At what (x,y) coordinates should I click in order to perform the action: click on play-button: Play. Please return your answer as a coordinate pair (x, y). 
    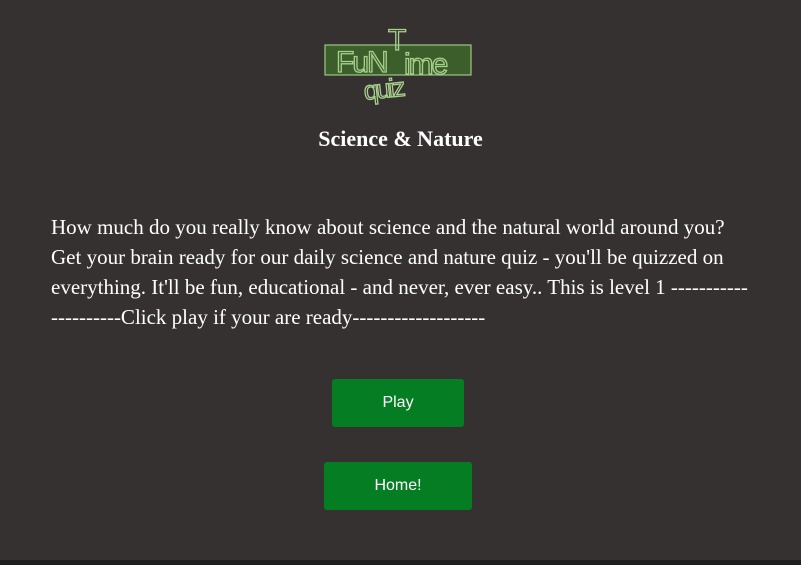
    Looking at the image, I should click on (398, 403).